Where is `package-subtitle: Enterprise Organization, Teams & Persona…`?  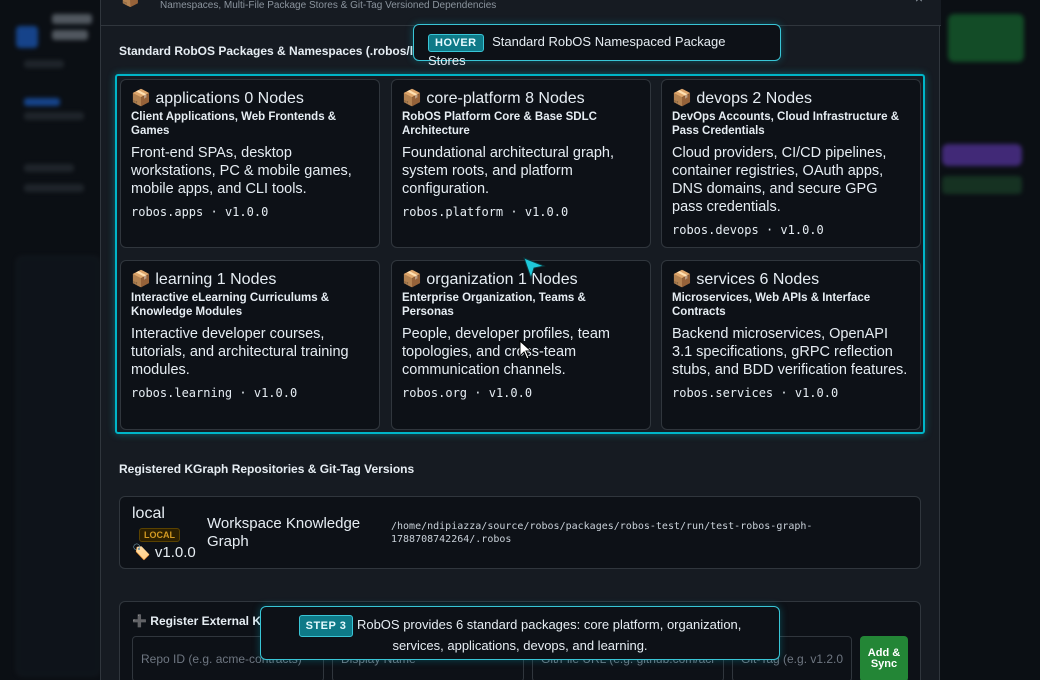 package-subtitle: Enterprise Organization, Teams & Persona… is located at coordinates (494, 305).